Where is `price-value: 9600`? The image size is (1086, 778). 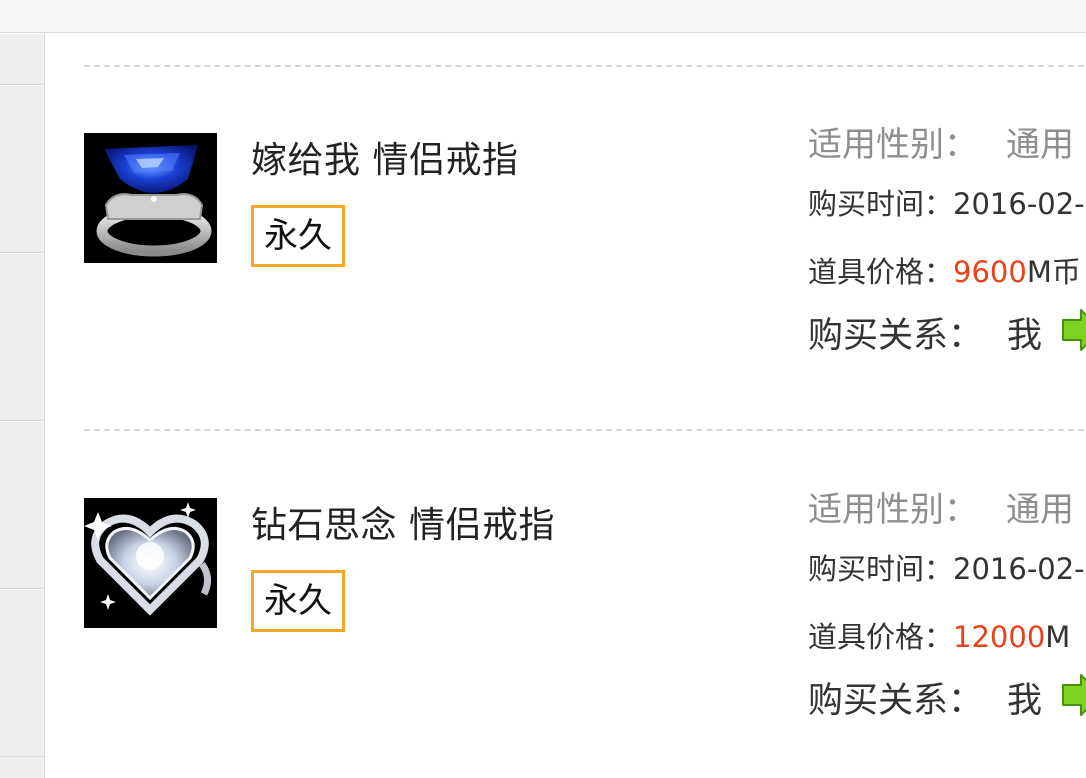
price-value: 9600 is located at coordinates (990, 272).